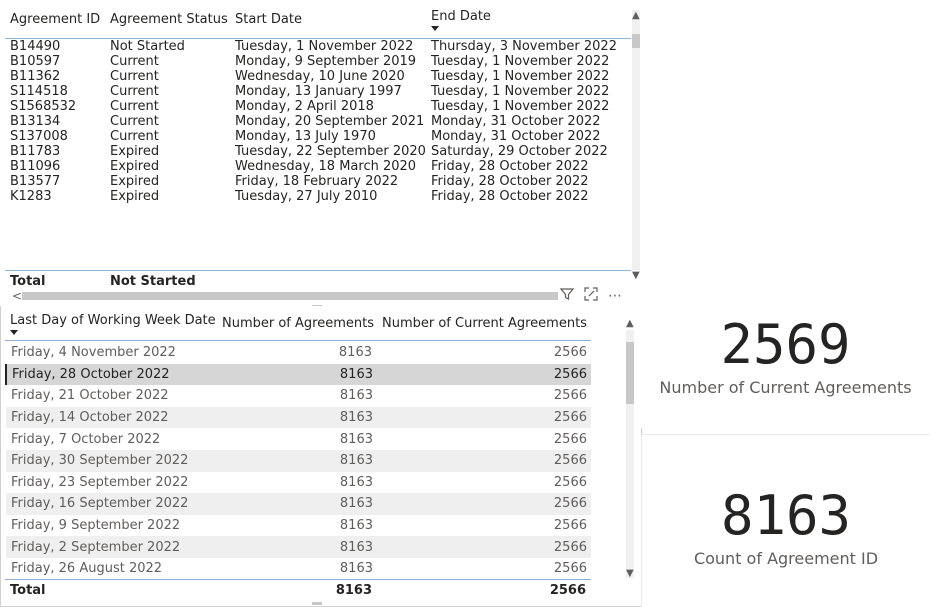 This screenshot has width=934, height=607. Describe the element at coordinates (630, 454) in the screenshot. I see `weekly-vertical-scrollbar` at that location.